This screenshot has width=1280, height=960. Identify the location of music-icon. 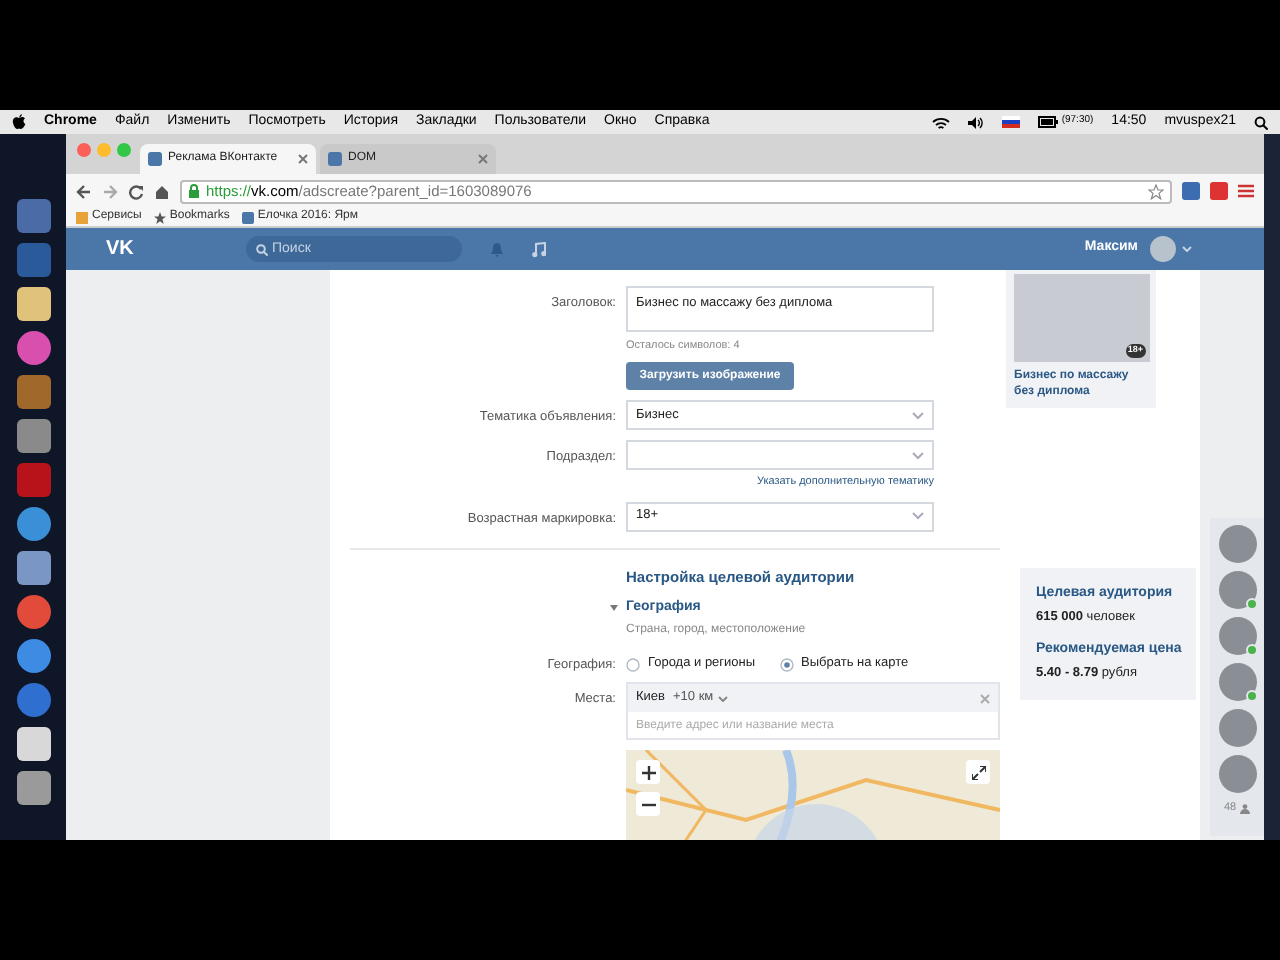
(539, 249).